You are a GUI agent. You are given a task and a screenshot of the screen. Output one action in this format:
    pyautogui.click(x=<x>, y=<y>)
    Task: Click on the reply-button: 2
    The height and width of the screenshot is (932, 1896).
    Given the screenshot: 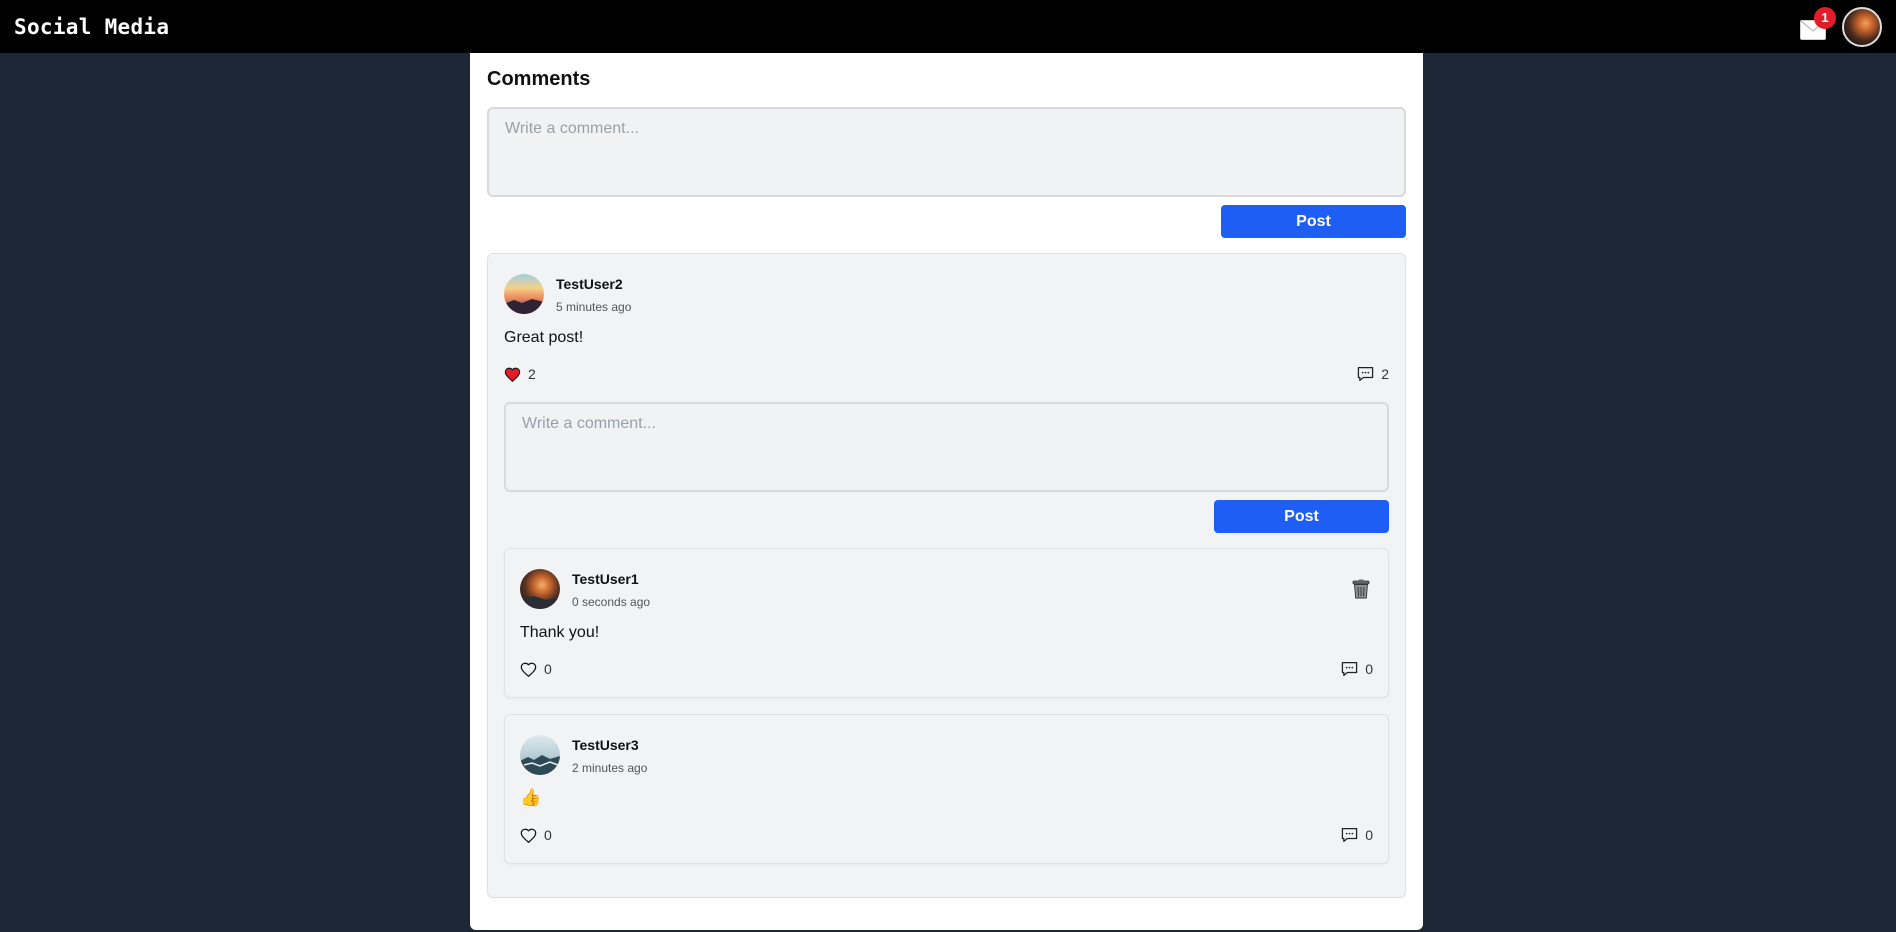 What is the action you would take?
    pyautogui.click(x=1373, y=374)
    